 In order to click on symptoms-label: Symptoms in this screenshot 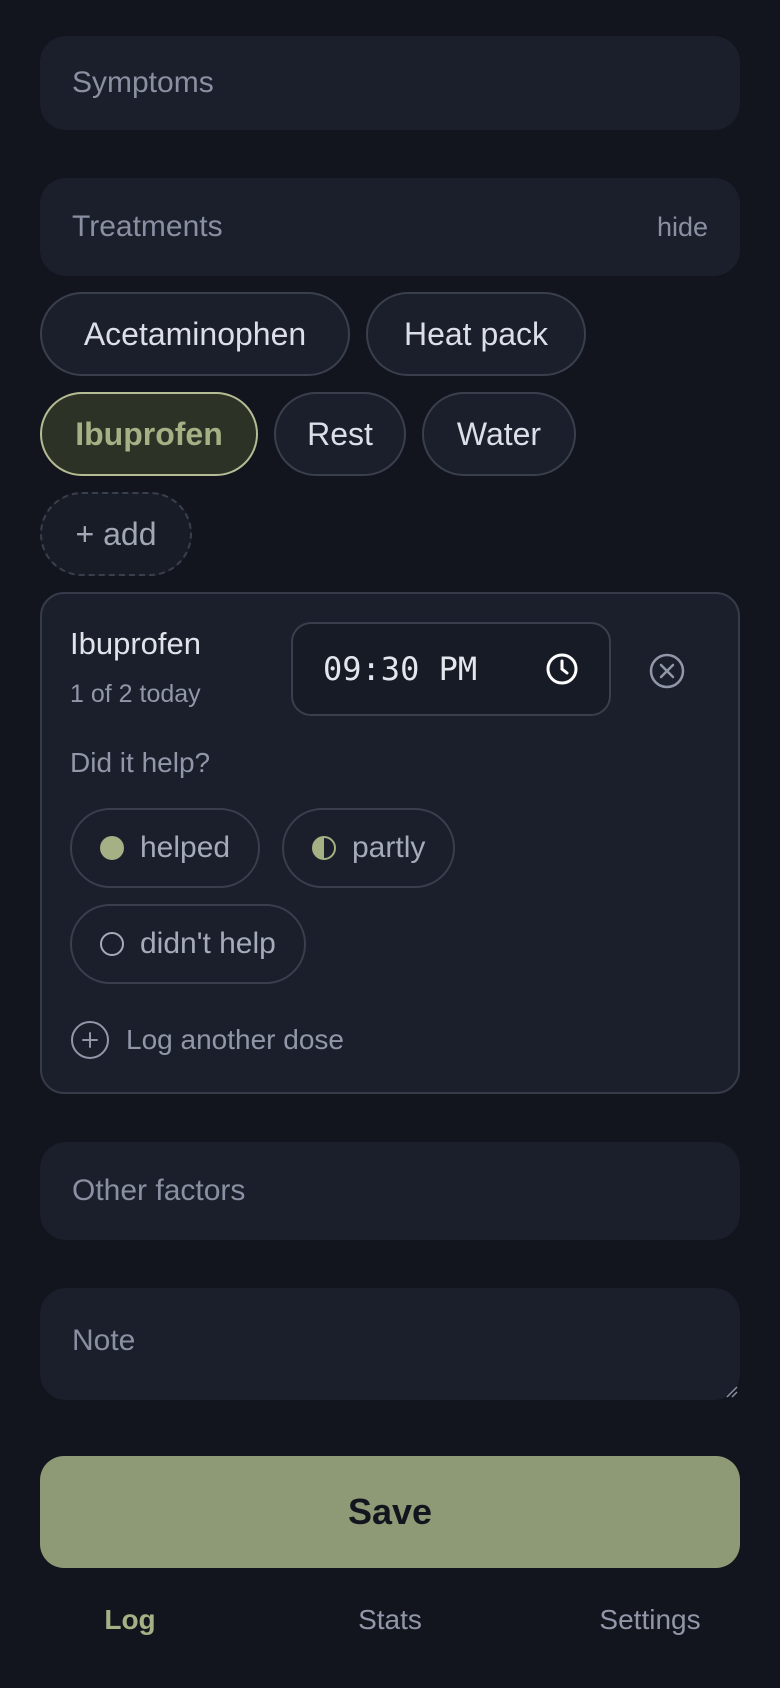, I will do `click(143, 82)`.